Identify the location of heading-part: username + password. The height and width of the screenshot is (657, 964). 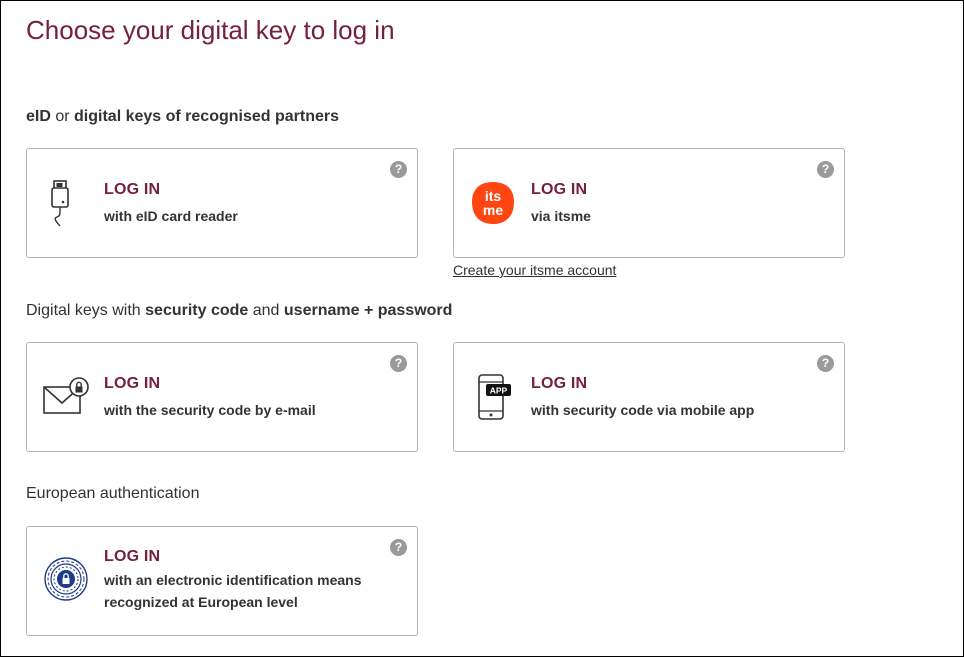
(368, 310).